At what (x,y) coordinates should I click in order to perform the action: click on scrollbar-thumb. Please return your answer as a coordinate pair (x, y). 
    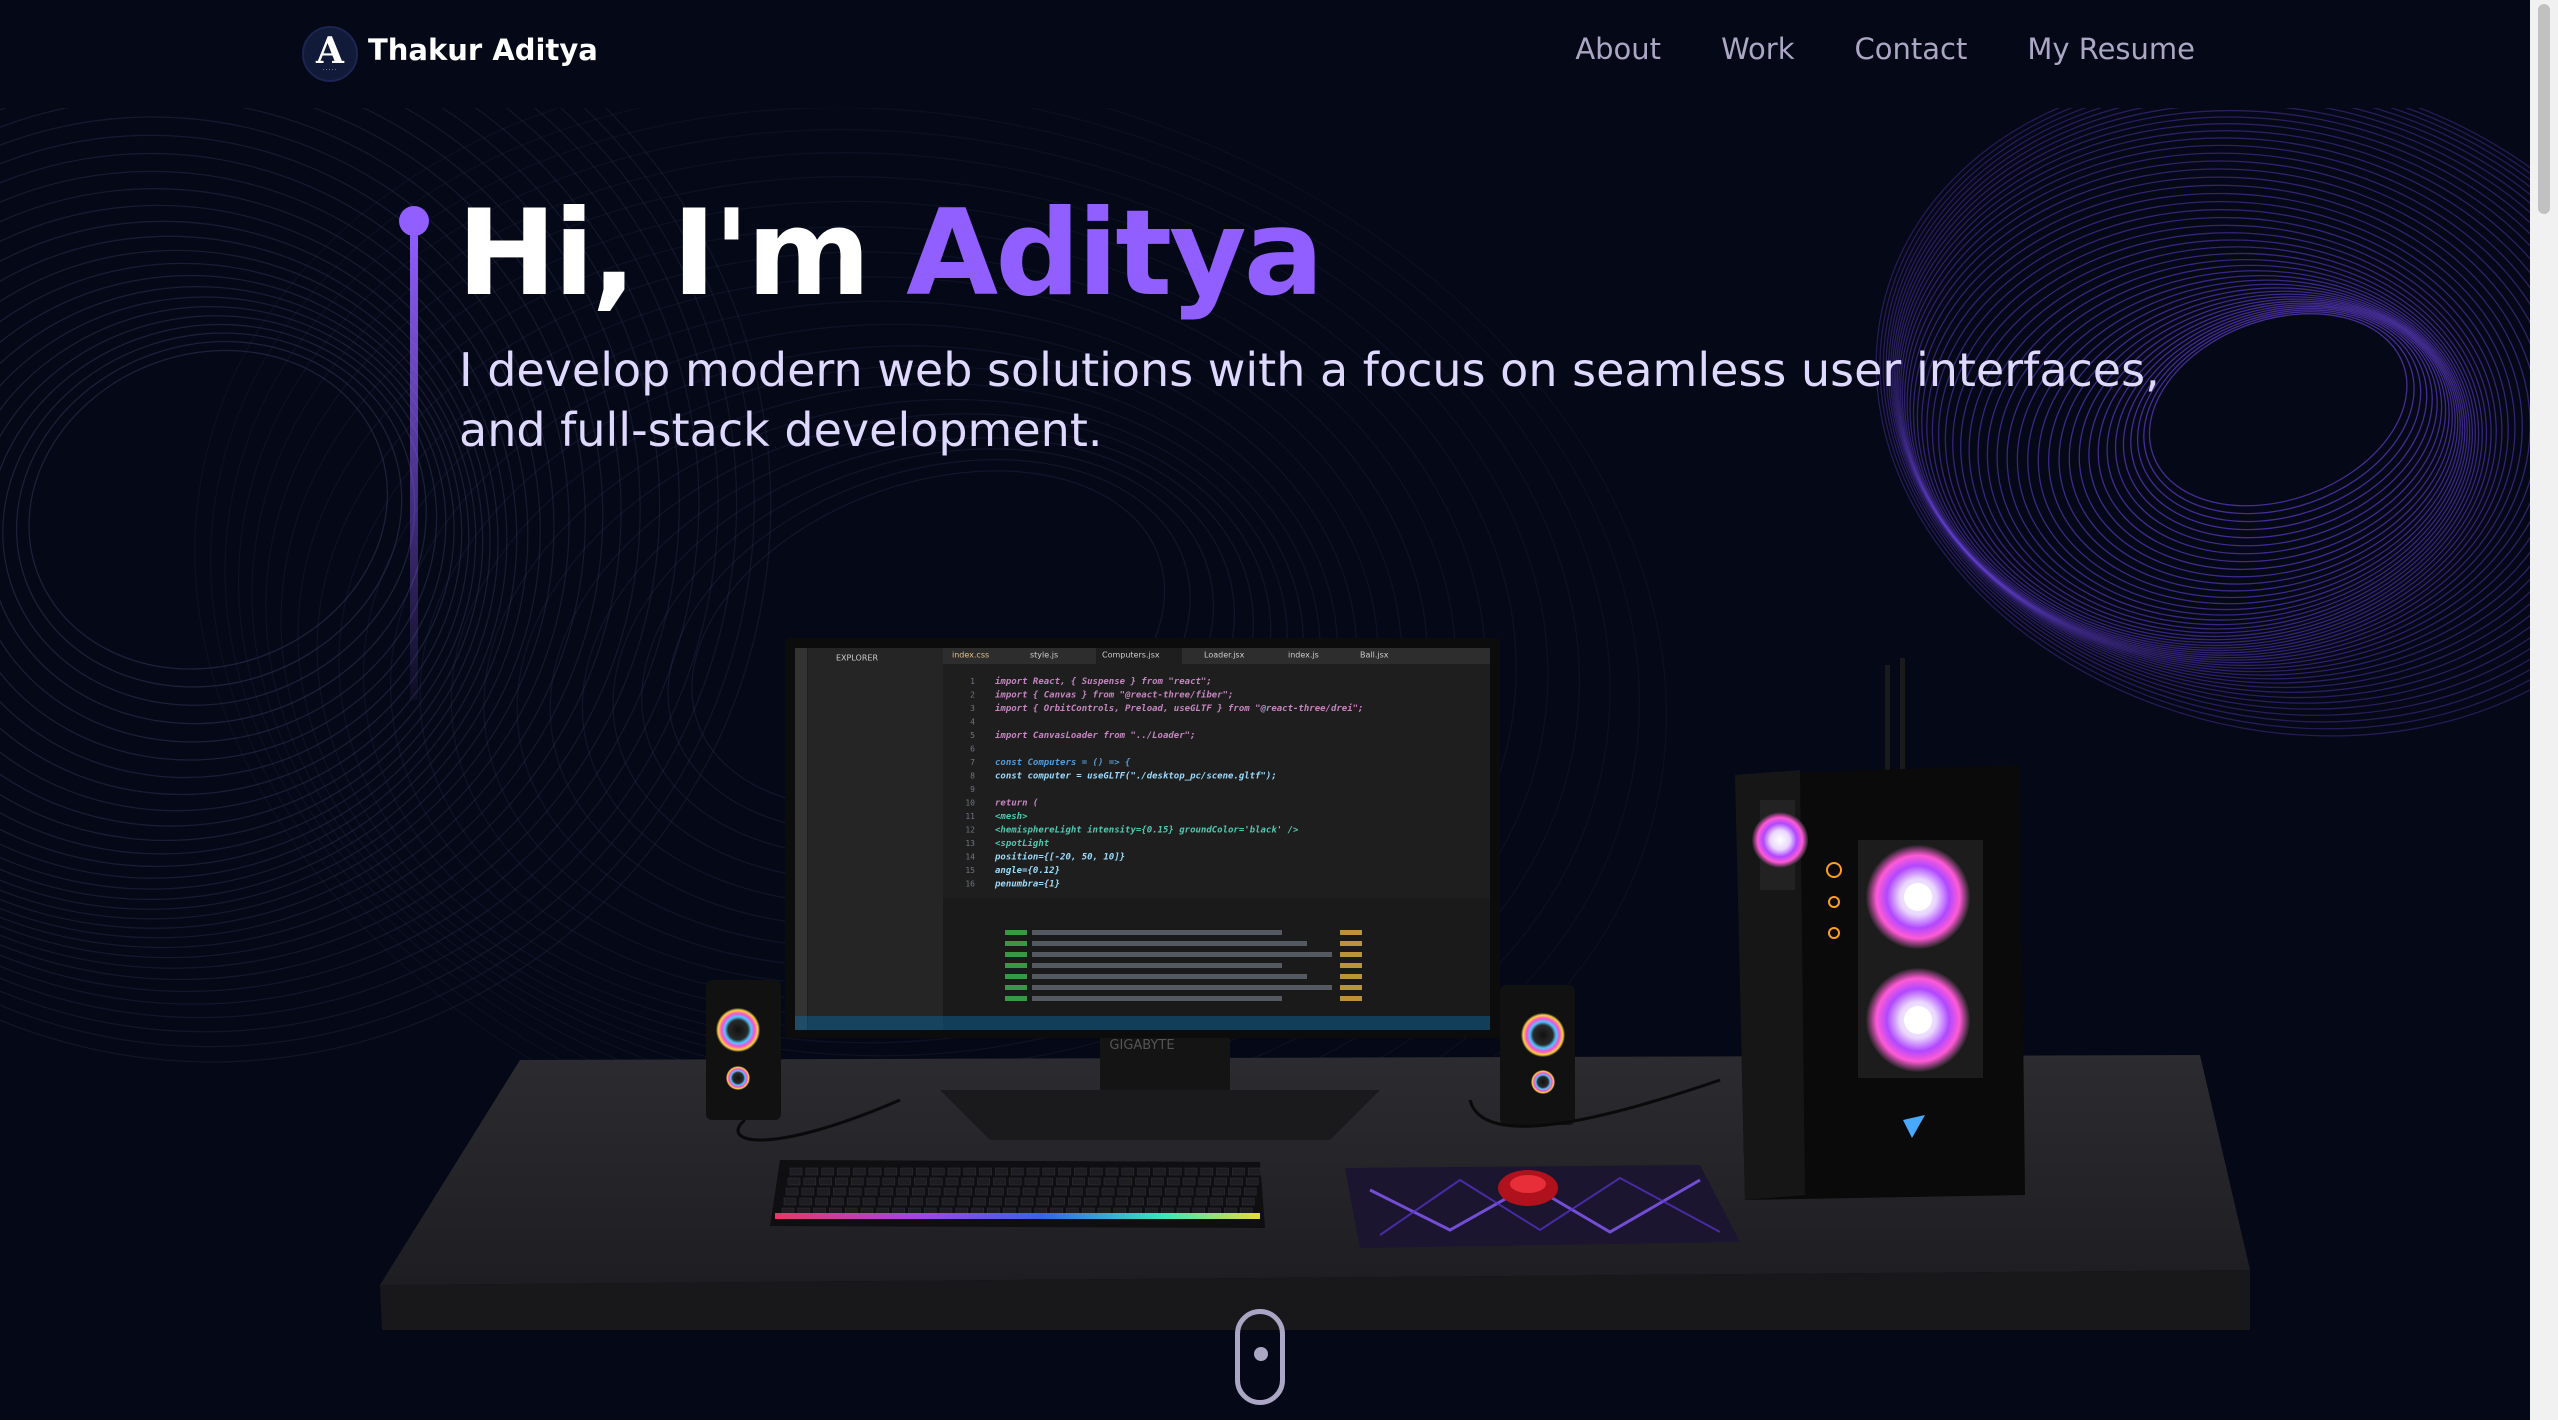
    Looking at the image, I should click on (2544, 109).